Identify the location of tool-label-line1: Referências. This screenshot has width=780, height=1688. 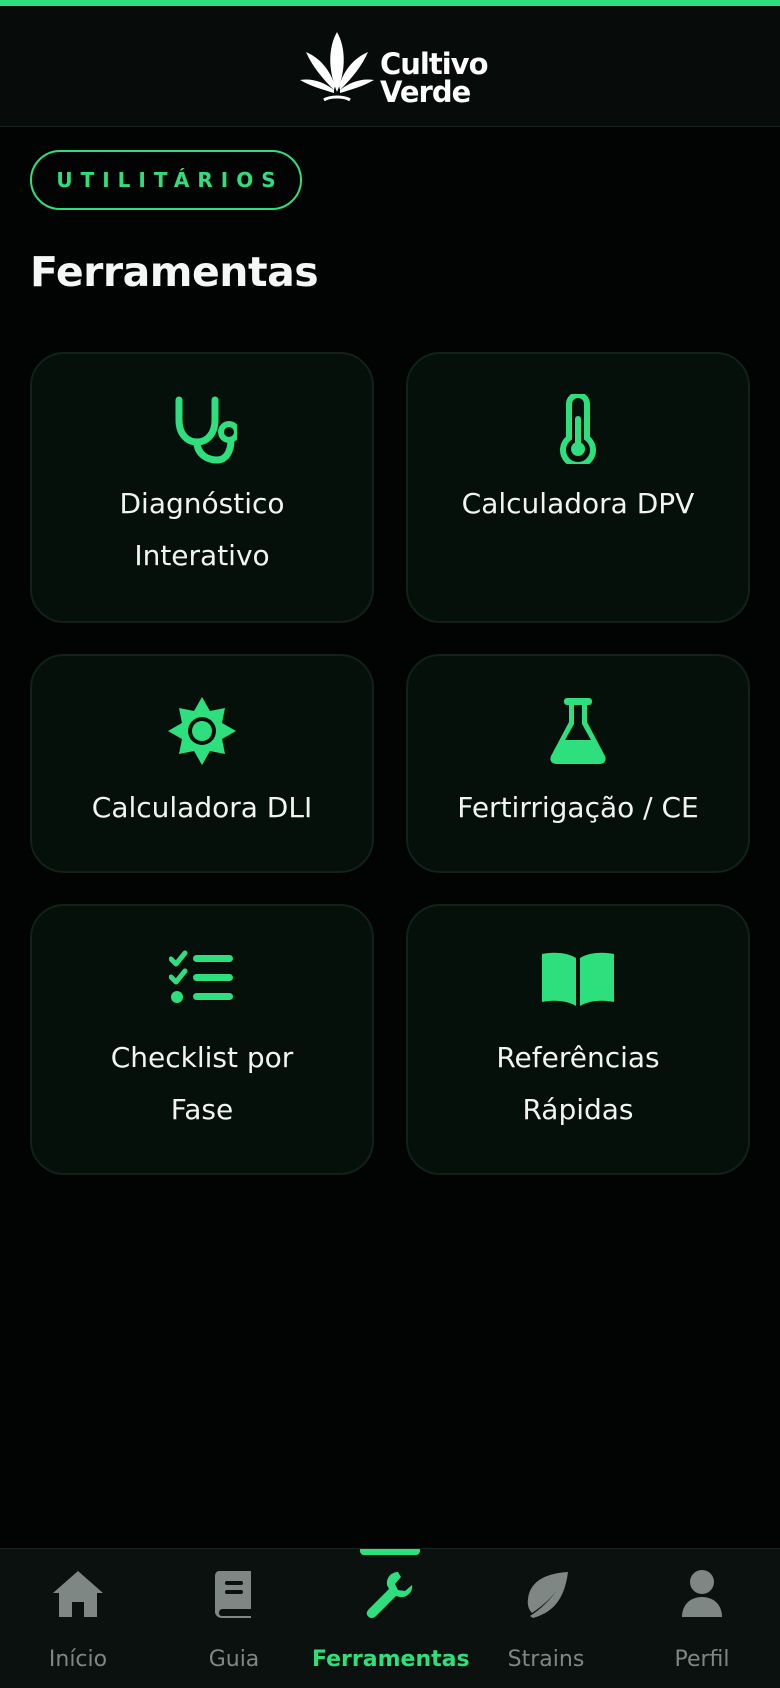
(578, 1057).